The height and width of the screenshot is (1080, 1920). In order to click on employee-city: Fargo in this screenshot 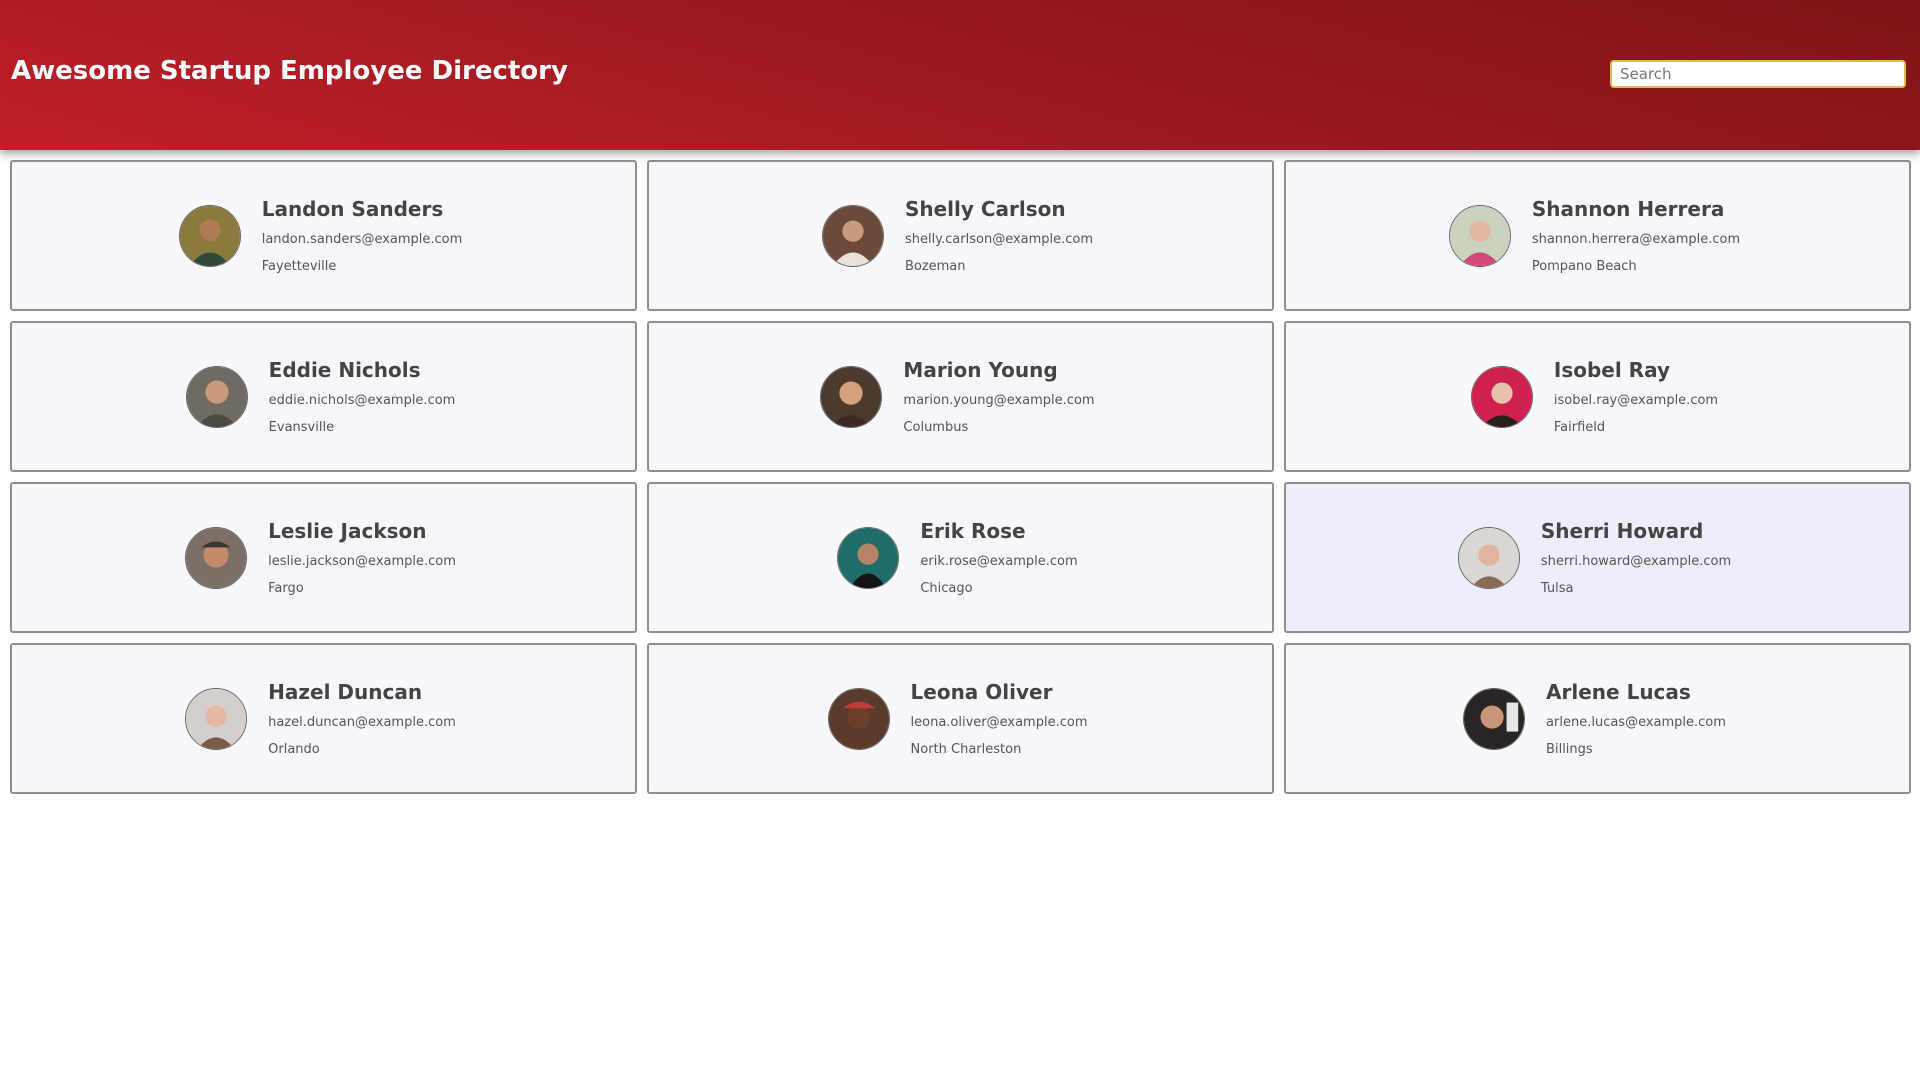, I will do `click(286, 588)`.